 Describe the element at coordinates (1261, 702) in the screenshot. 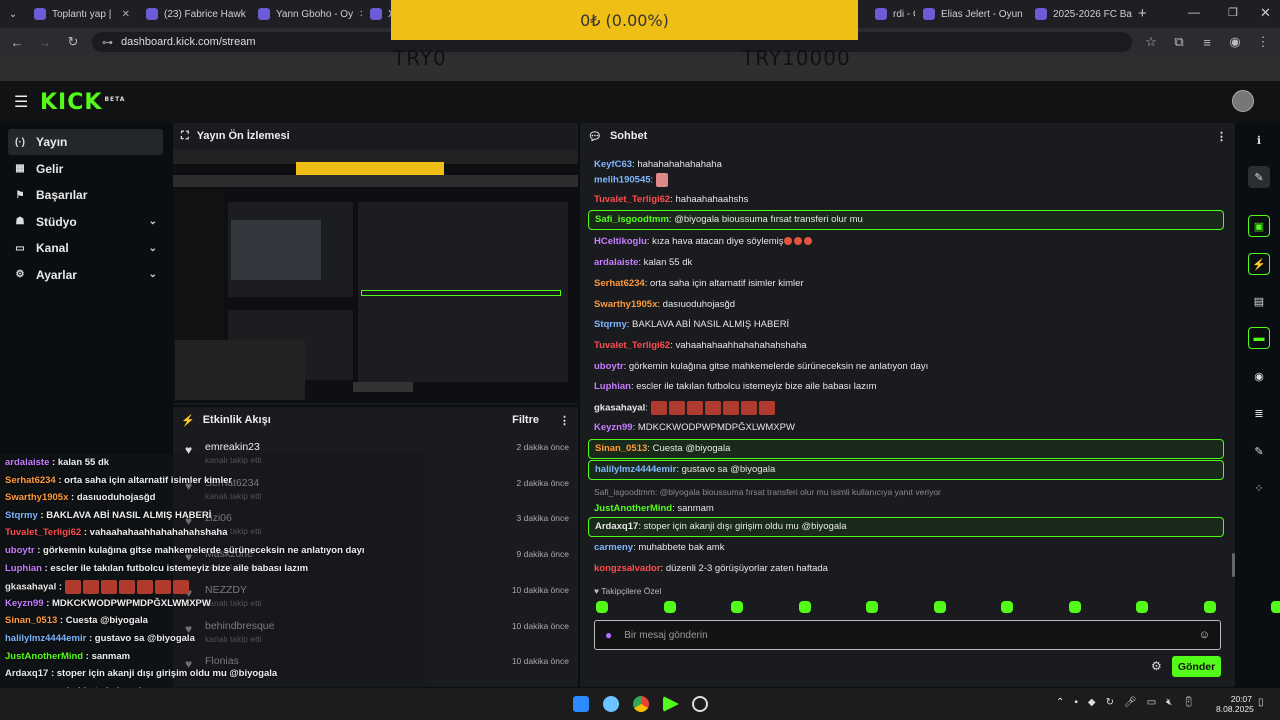

I see `notification-icon: ▯` at that location.